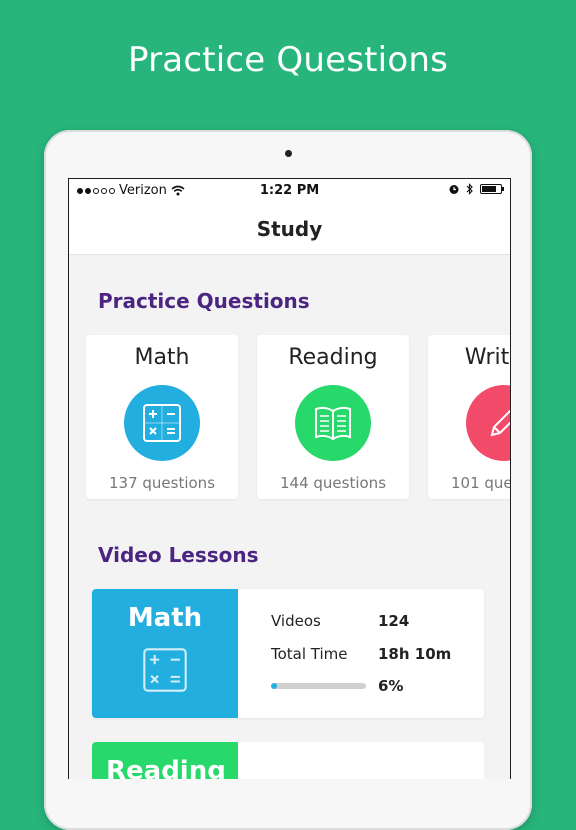 This screenshot has height=830, width=576. What do you see at coordinates (394, 621) in the screenshot?
I see `videos-value: 124` at bounding box center [394, 621].